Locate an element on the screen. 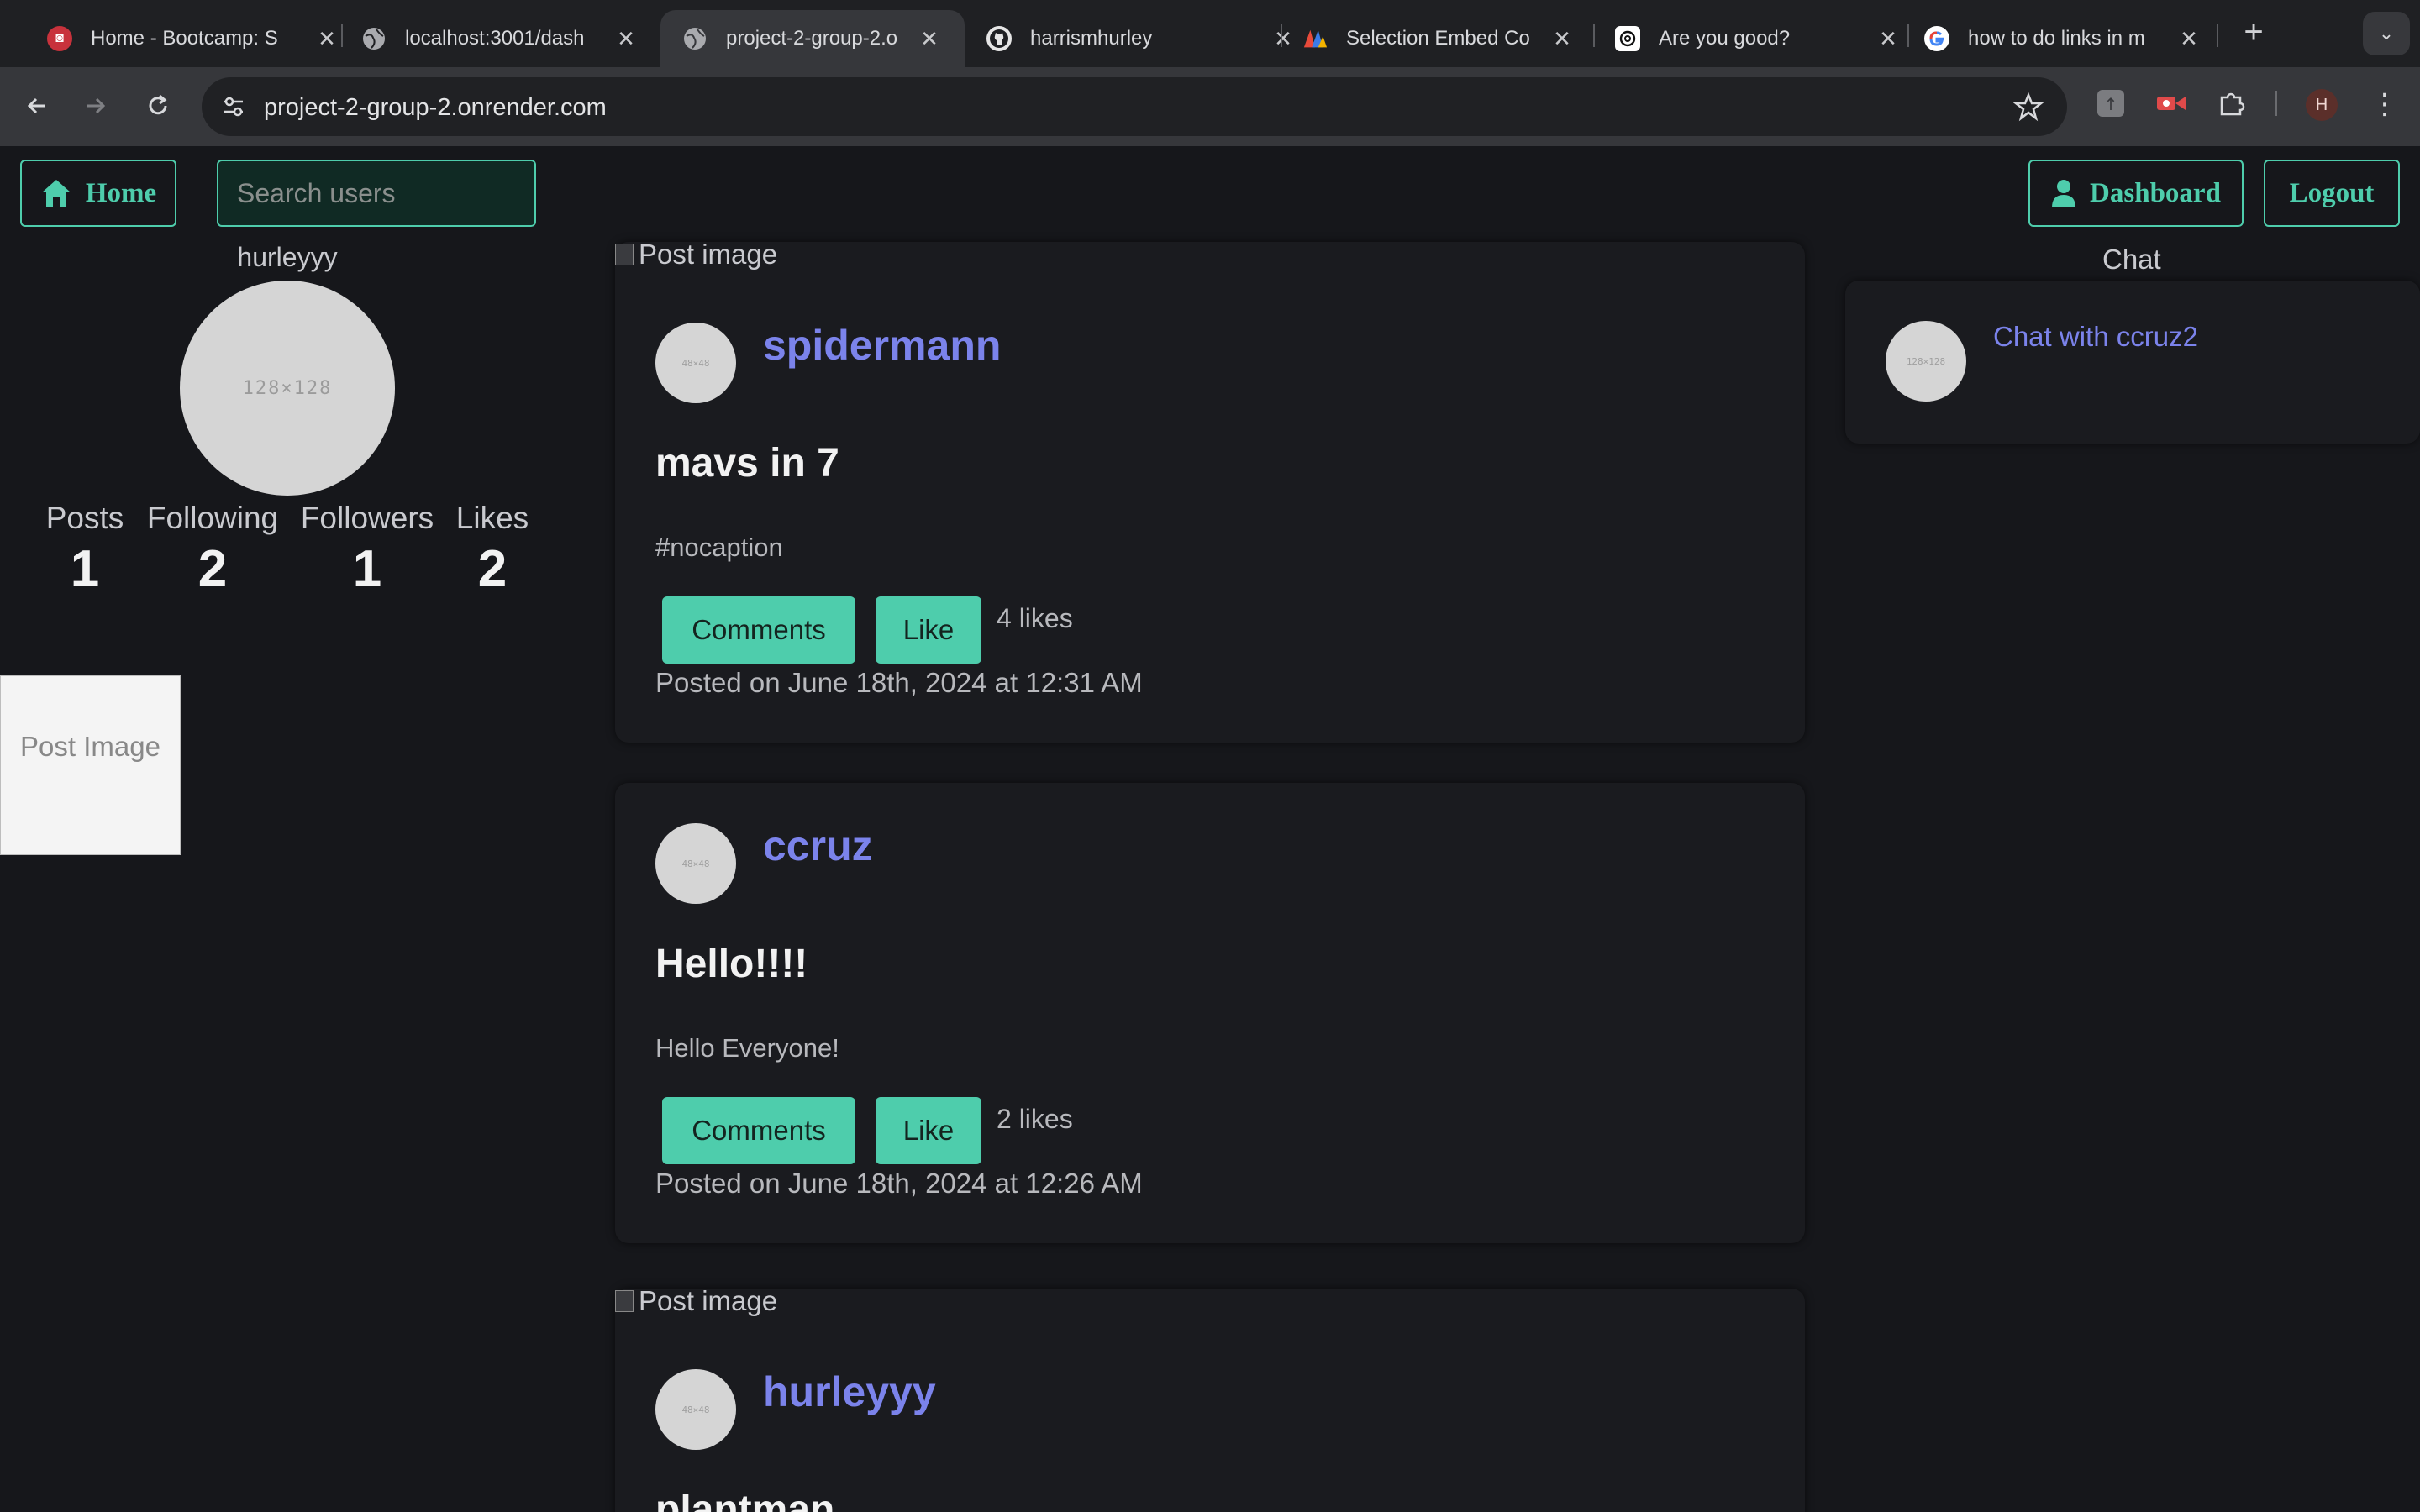  browser-menu-icon: ⋮ is located at coordinates (2385, 105).